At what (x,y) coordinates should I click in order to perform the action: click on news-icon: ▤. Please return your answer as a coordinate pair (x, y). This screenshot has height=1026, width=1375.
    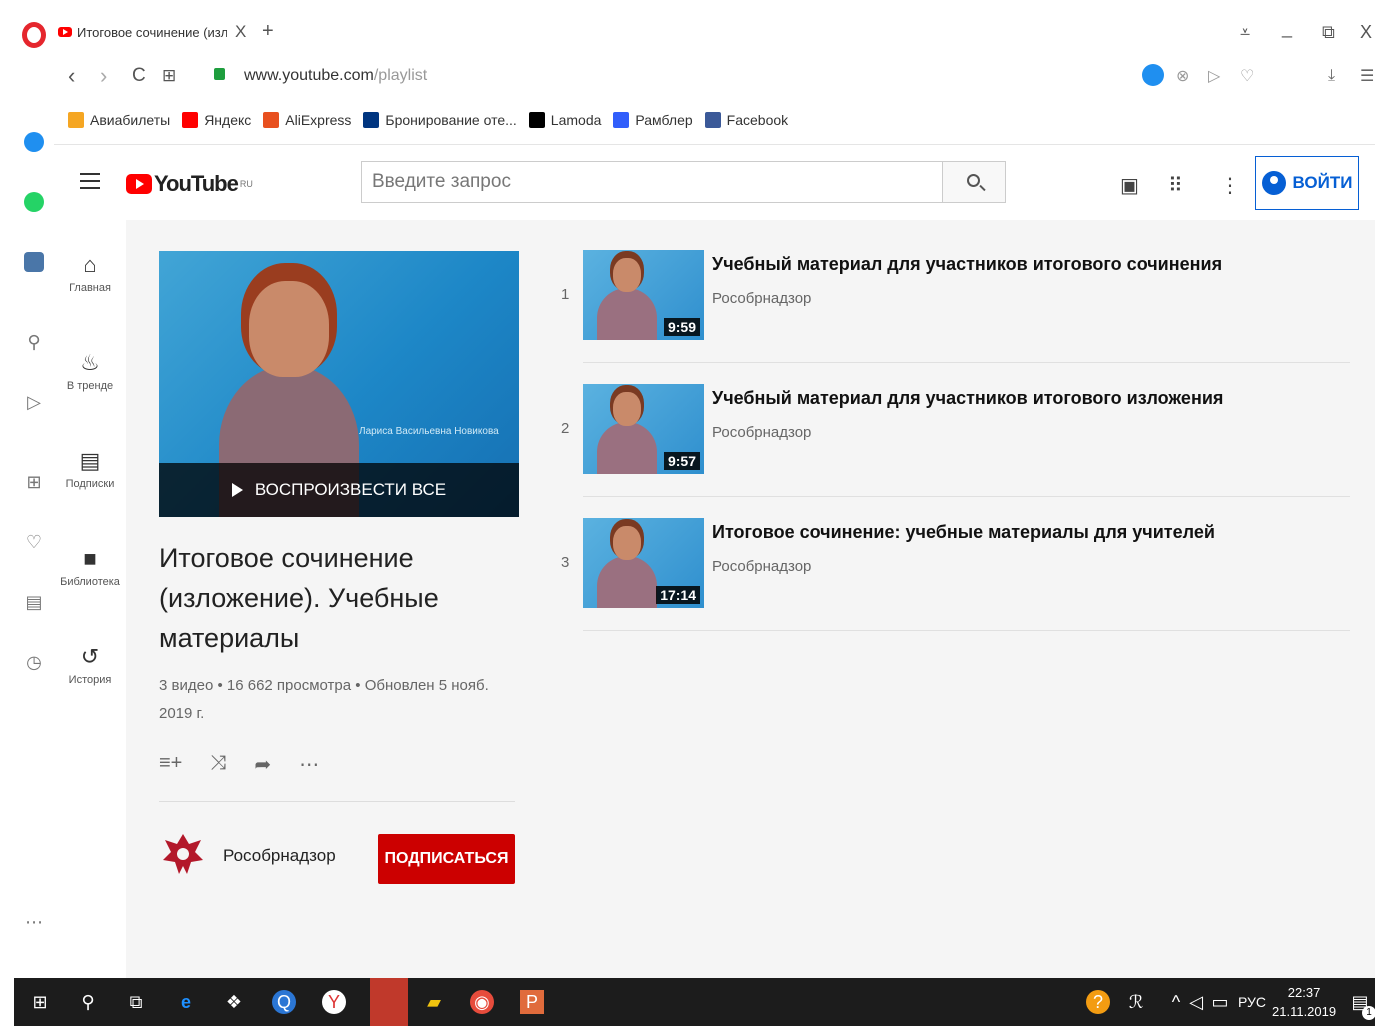
    Looking at the image, I should click on (34, 602).